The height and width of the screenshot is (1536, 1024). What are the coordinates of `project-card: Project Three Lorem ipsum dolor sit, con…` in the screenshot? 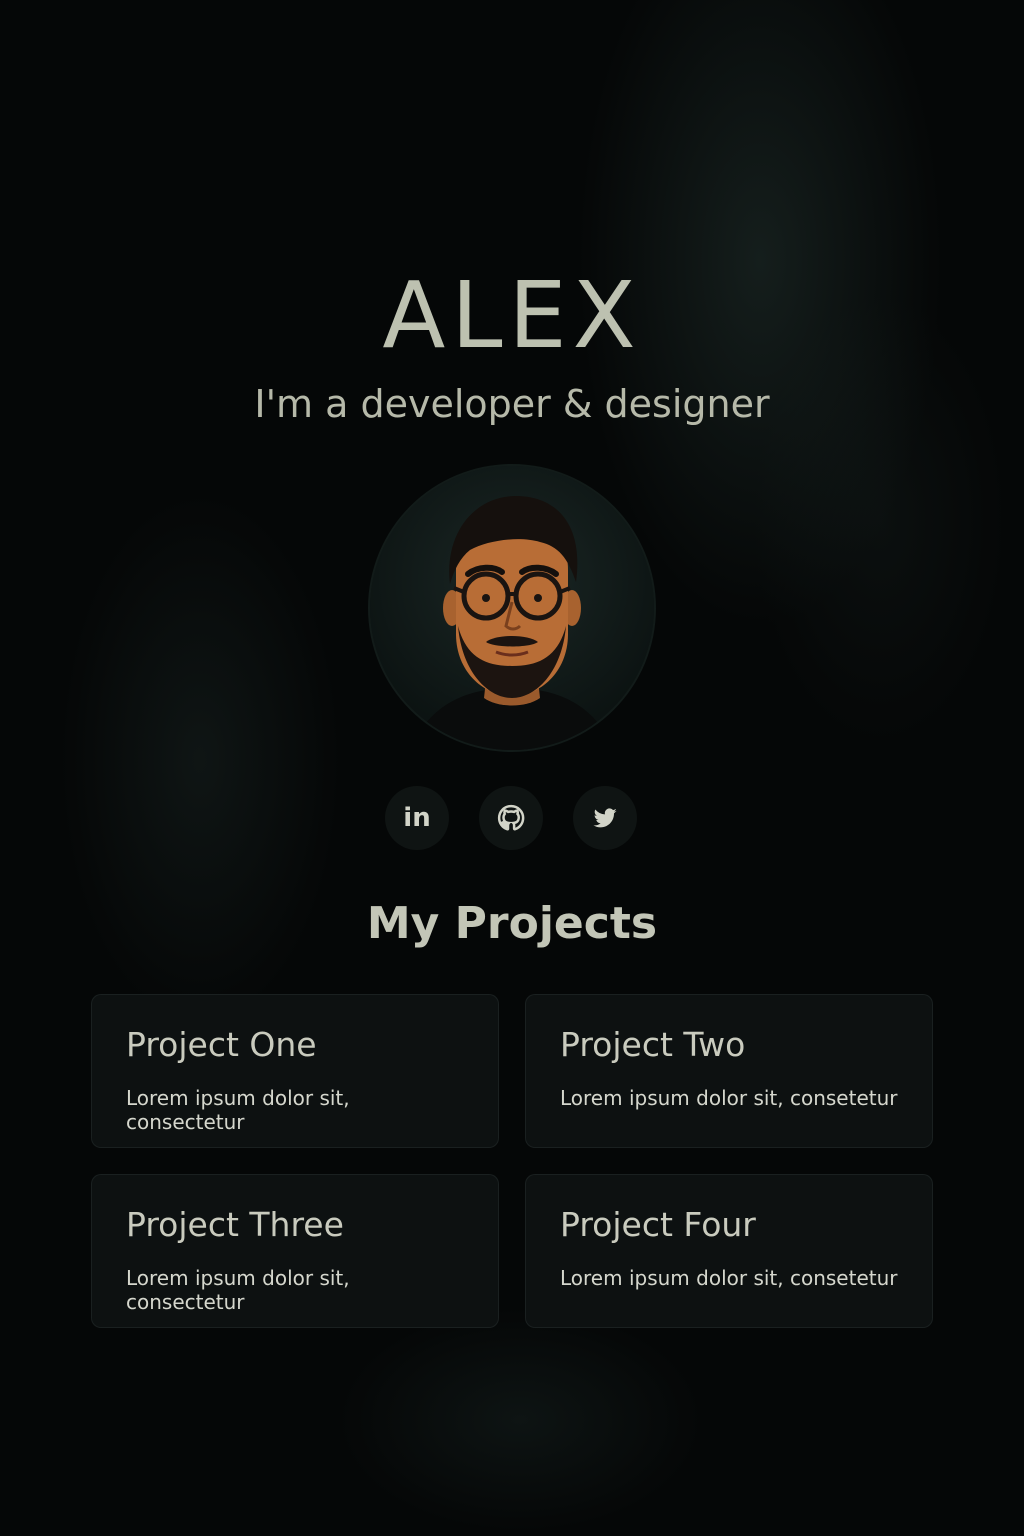 It's located at (295, 1251).